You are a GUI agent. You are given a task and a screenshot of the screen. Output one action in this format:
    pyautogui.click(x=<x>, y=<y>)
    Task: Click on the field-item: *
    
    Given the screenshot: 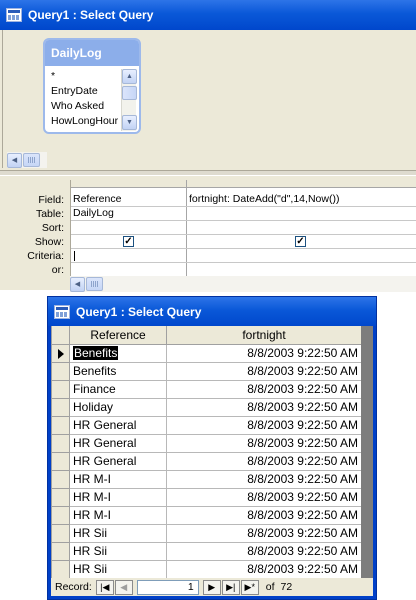 What is the action you would take?
    pyautogui.click(x=87, y=76)
    